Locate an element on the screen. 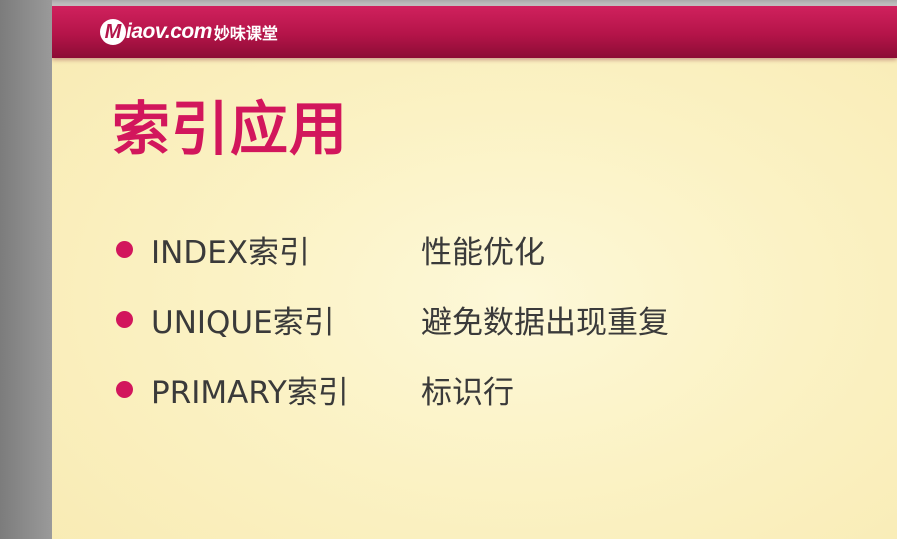  slide-title: 索引应用 is located at coordinates (230, 129).